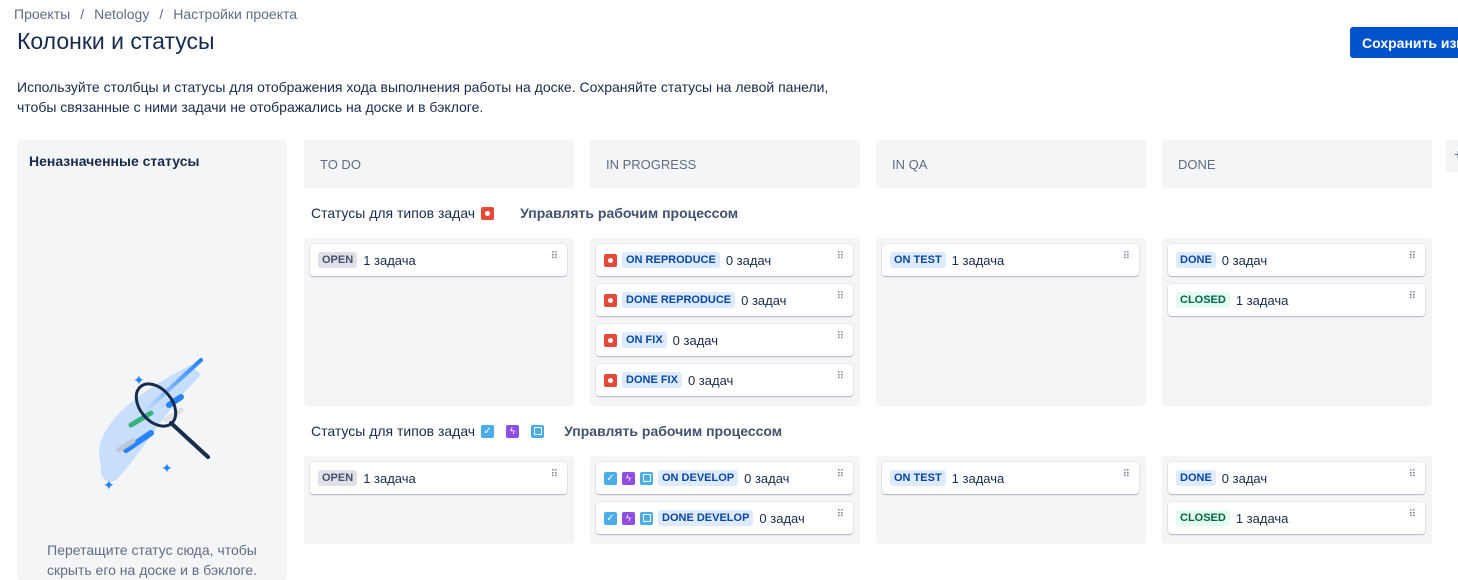  I want to click on unassigned-statuses-title: Неназначенные статусы, so click(114, 161).